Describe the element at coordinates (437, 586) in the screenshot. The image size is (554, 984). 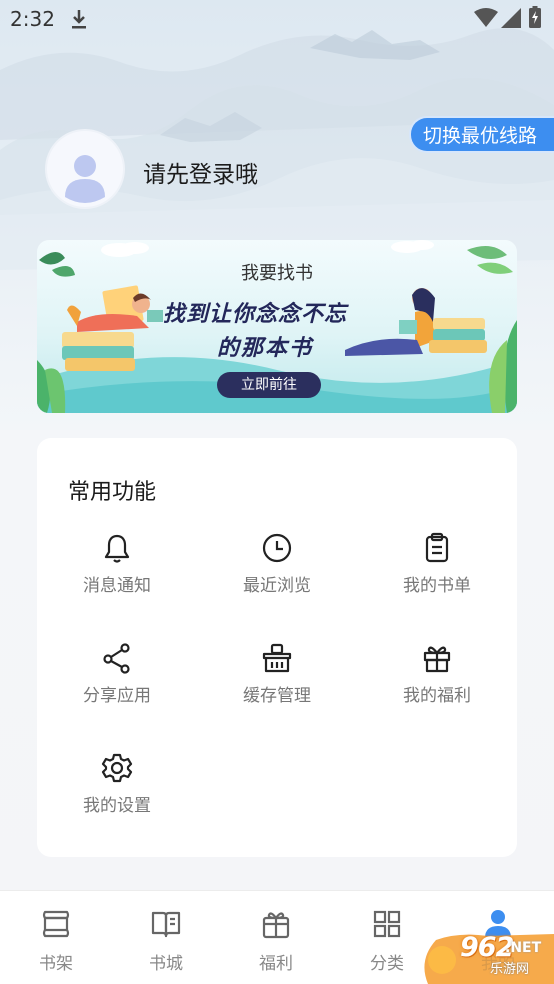
I see `func-label: 我的书单` at that location.